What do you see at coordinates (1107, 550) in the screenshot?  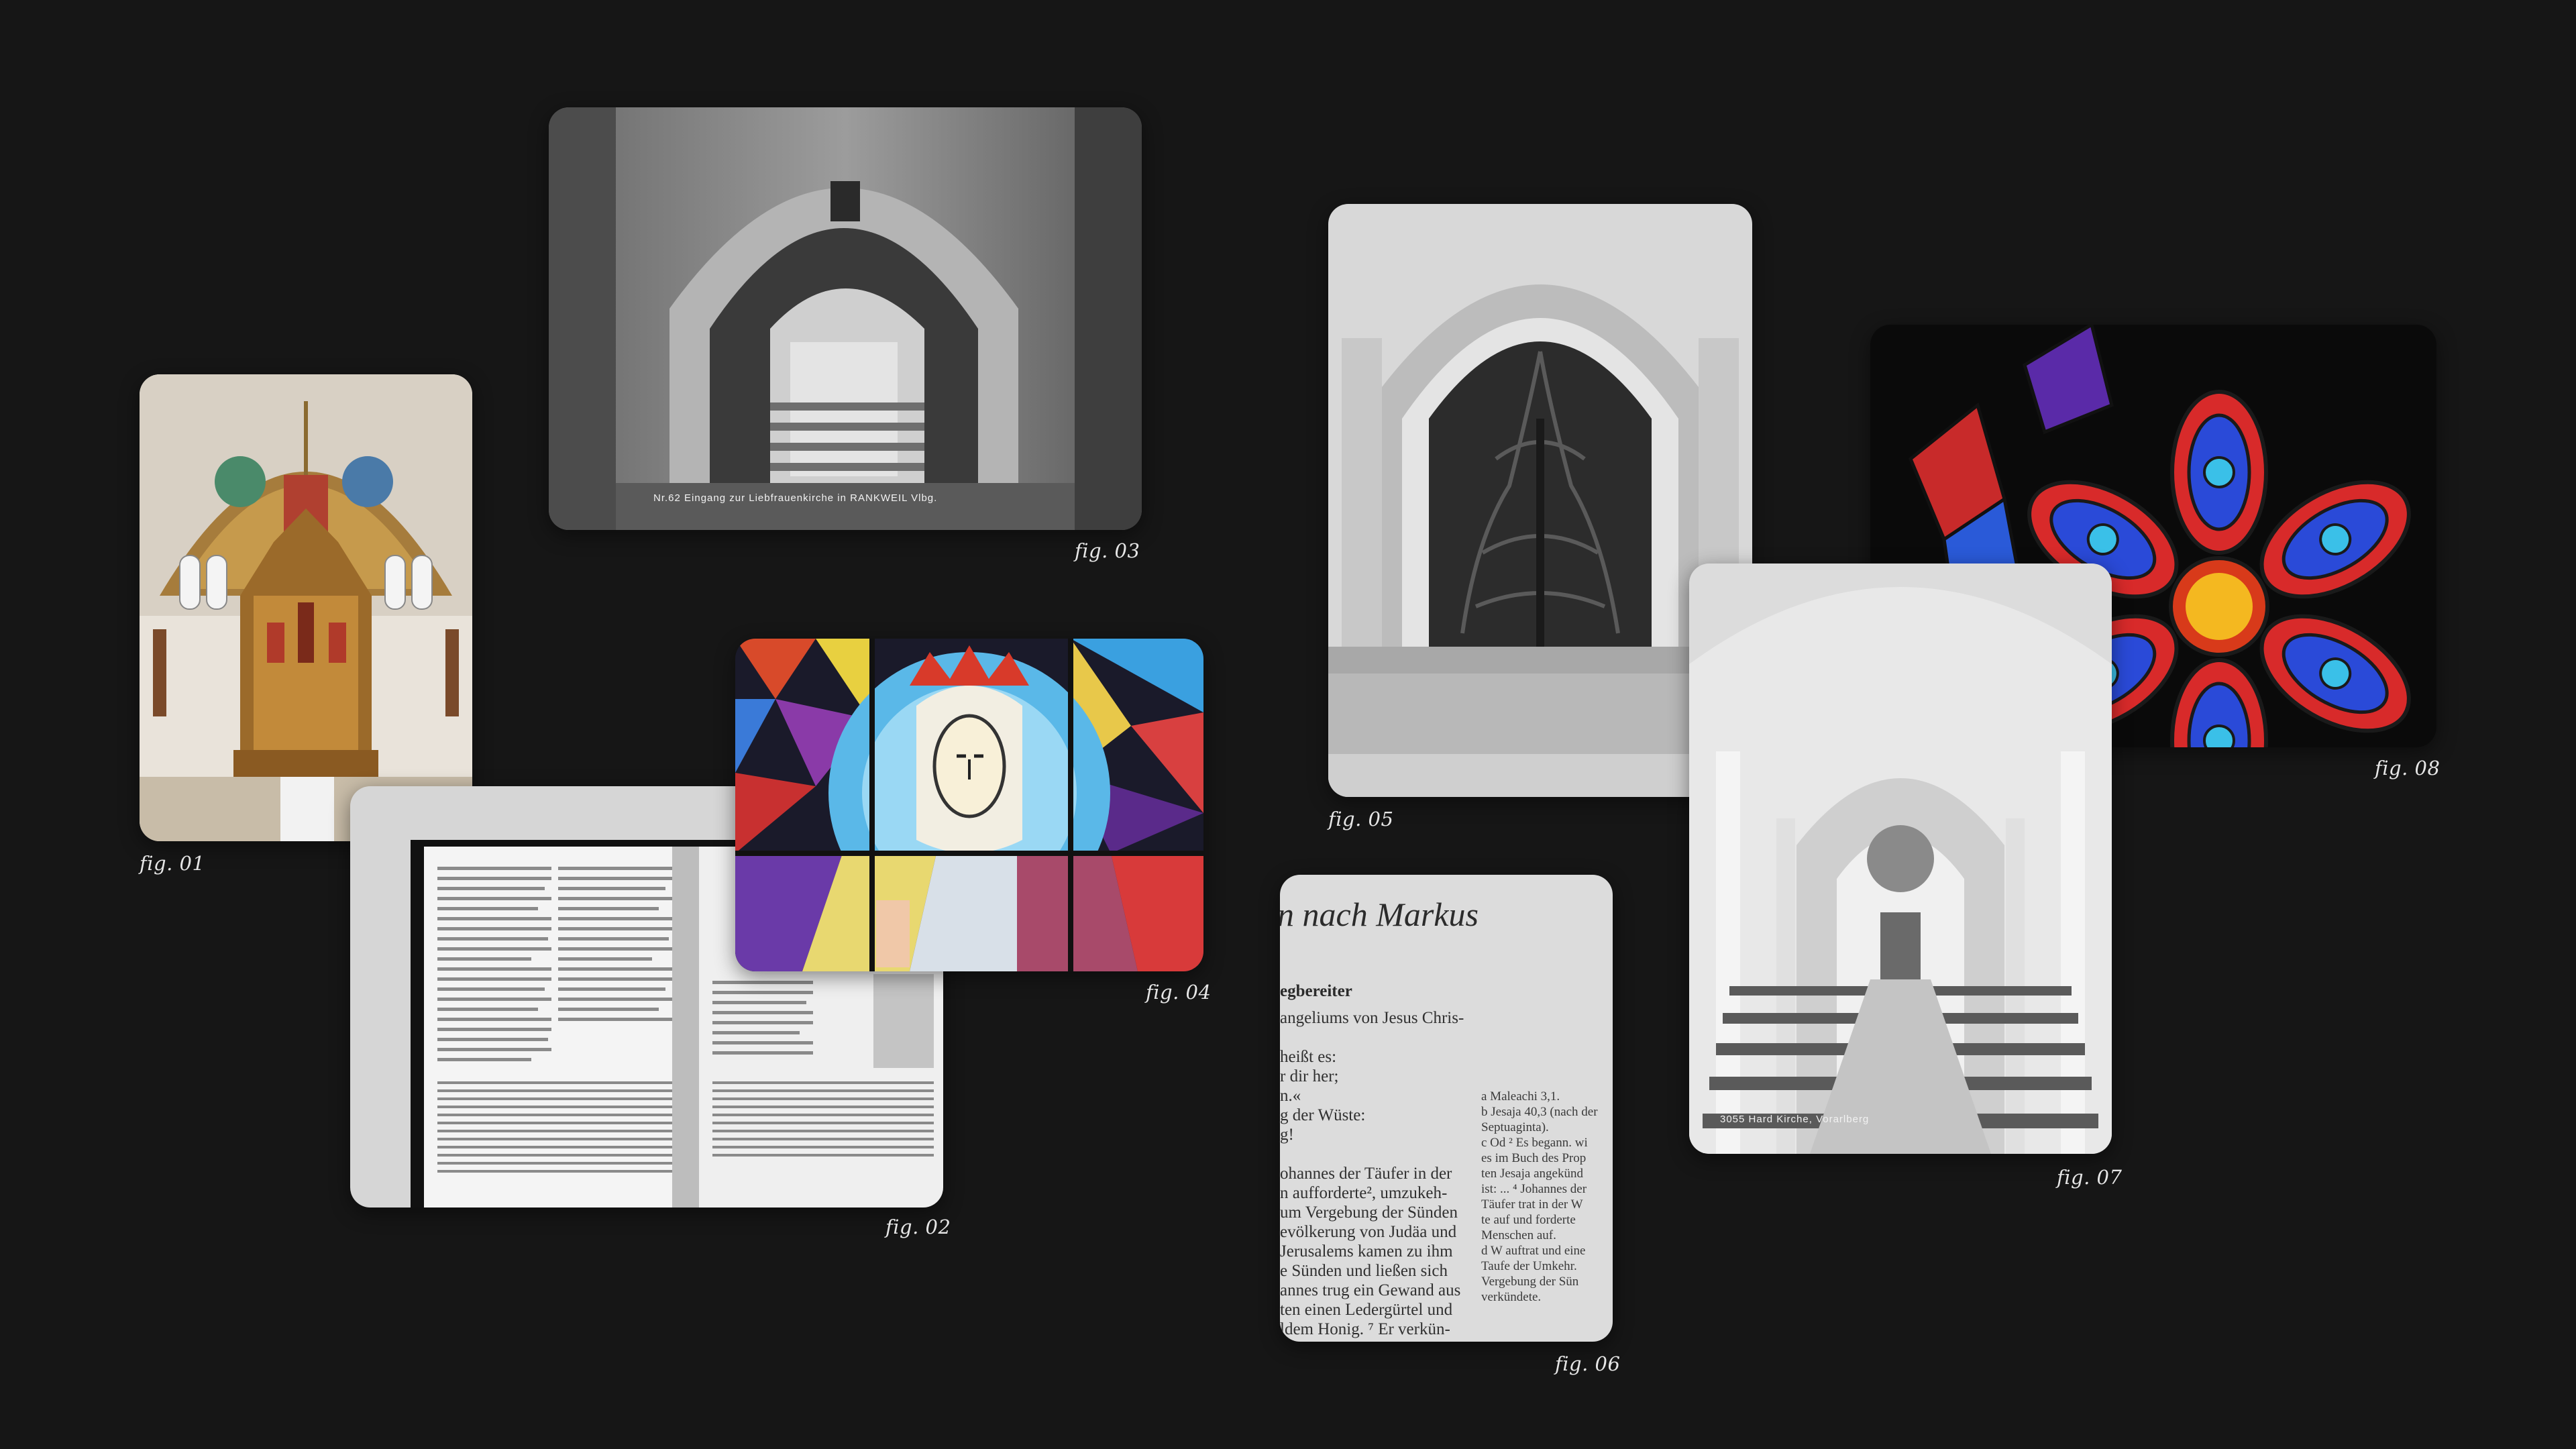 I see `caption-fig-03: fig. 03` at bounding box center [1107, 550].